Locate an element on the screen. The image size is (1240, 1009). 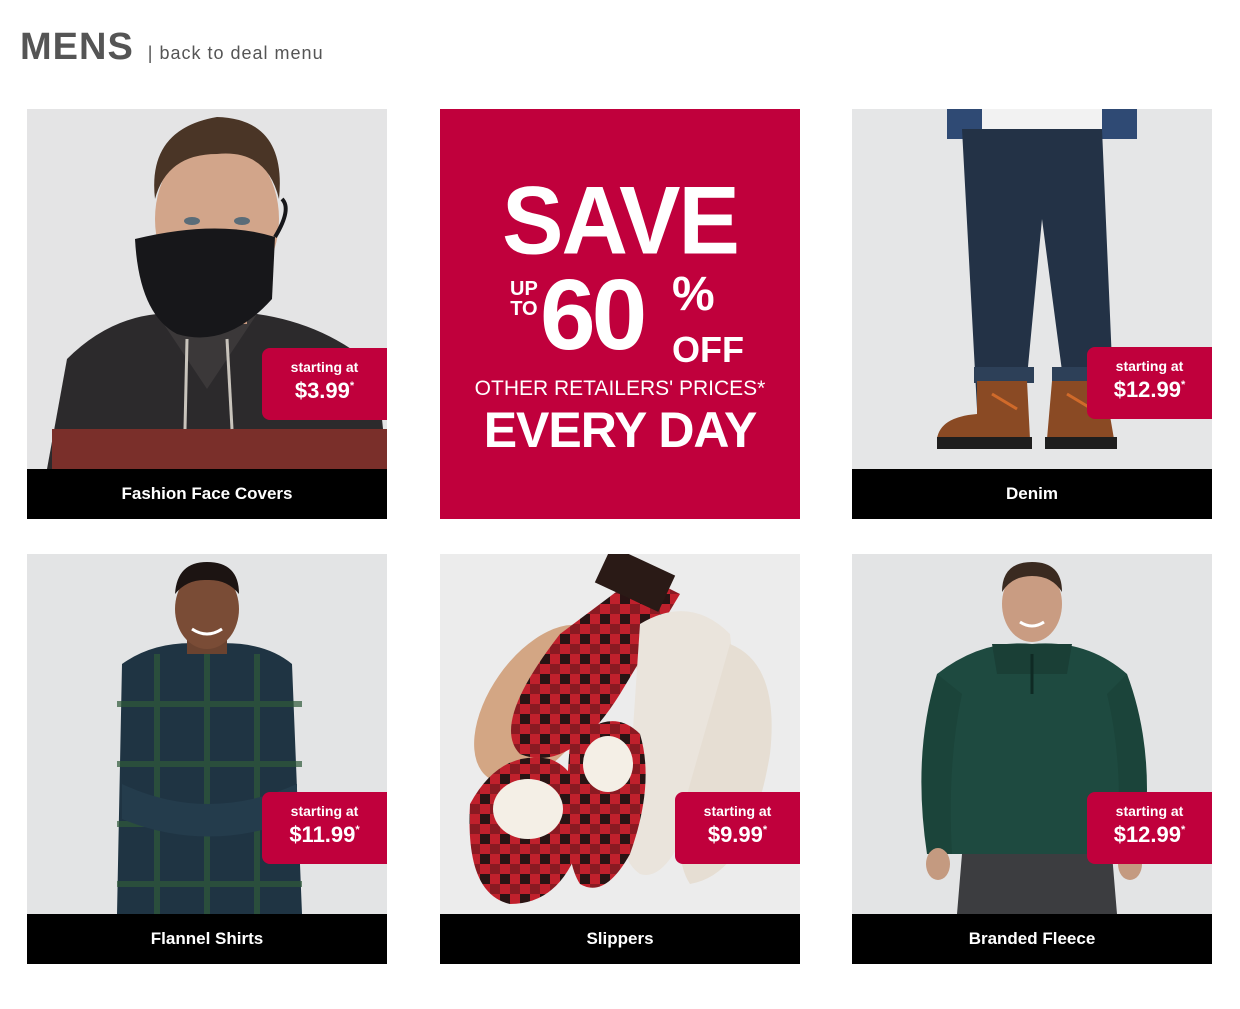
price-badge: starting at $3.99* is located at coordinates (324, 384).